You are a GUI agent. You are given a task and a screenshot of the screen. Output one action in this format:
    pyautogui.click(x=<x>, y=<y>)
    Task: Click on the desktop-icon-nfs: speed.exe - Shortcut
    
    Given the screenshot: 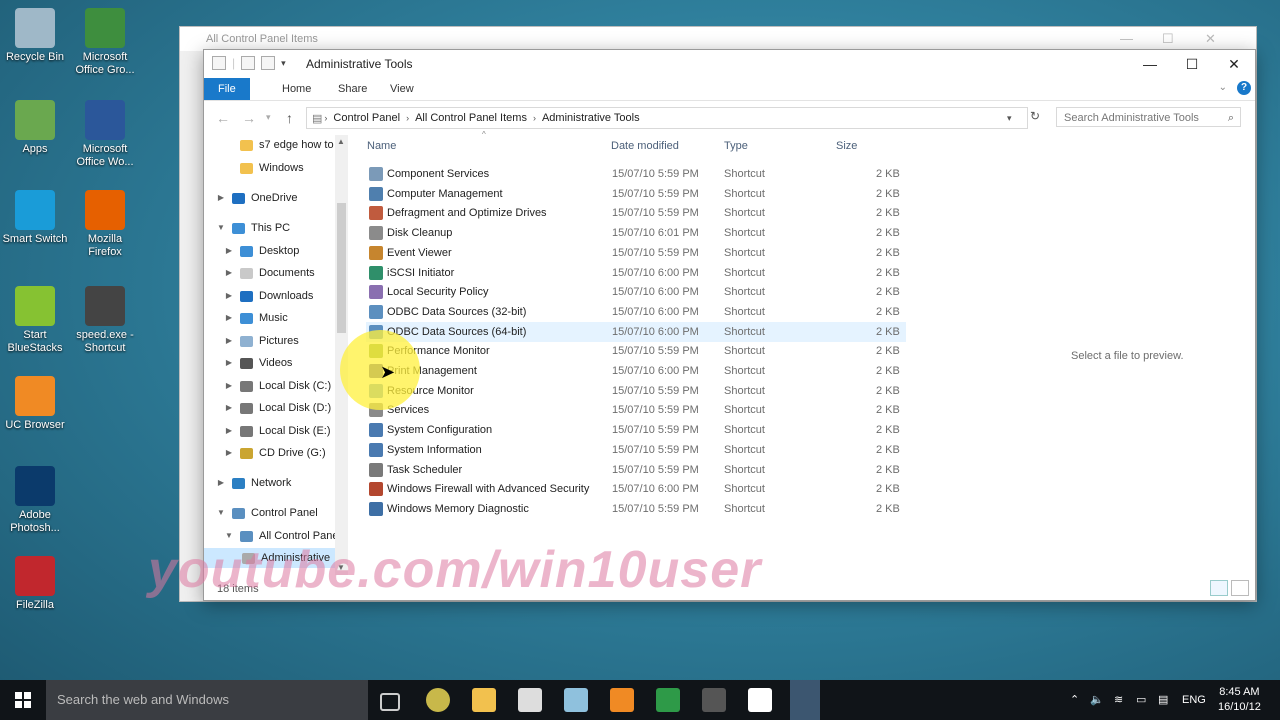 What is the action you would take?
    pyautogui.click(x=105, y=320)
    